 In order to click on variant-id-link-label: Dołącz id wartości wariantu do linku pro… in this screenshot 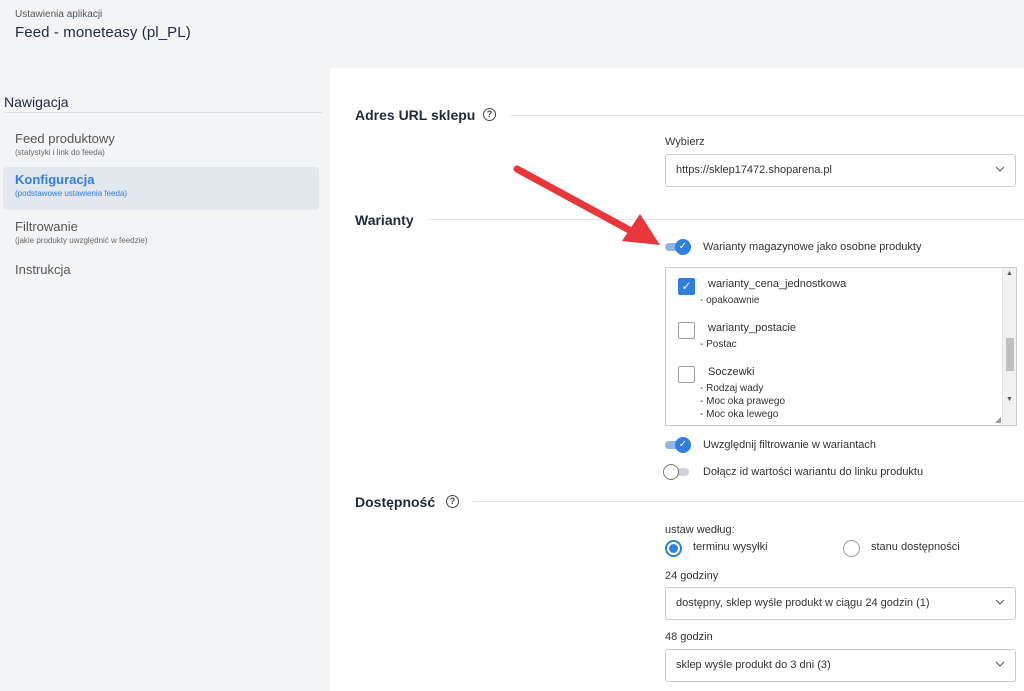, I will do `click(813, 472)`.